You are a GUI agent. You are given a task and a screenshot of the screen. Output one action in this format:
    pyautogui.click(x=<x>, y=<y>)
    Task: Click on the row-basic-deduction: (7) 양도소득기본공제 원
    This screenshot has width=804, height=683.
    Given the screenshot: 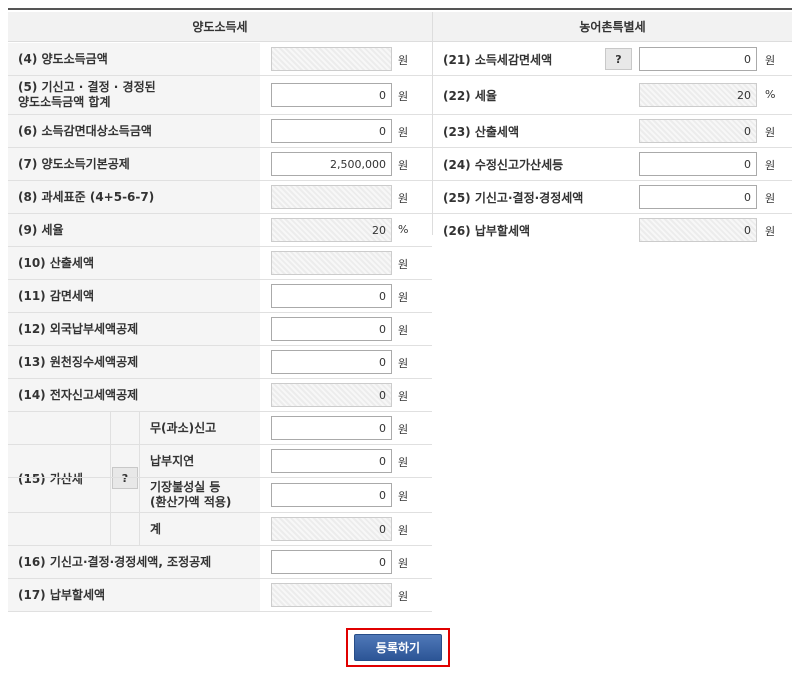 What is the action you would take?
    pyautogui.click(x=220, y=164)
    